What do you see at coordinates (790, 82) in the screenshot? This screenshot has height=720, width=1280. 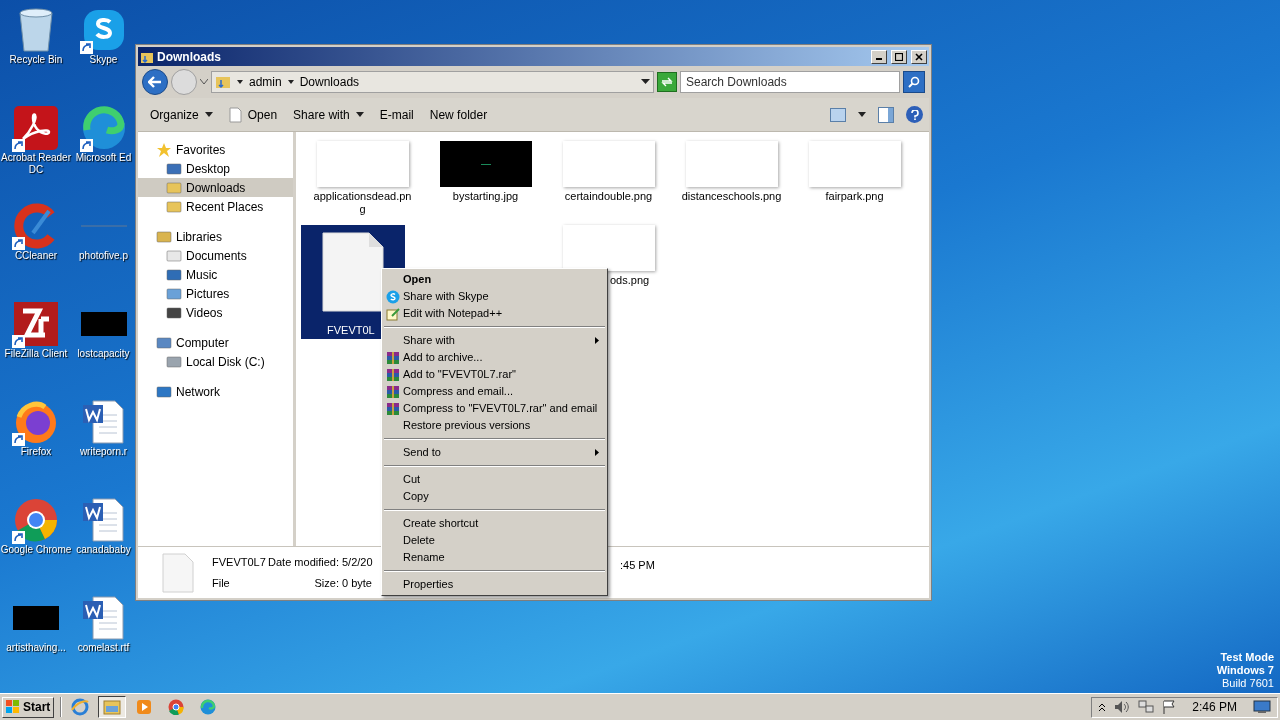 I see `search-field: Search Downloads` at bounding box center [790, 82].